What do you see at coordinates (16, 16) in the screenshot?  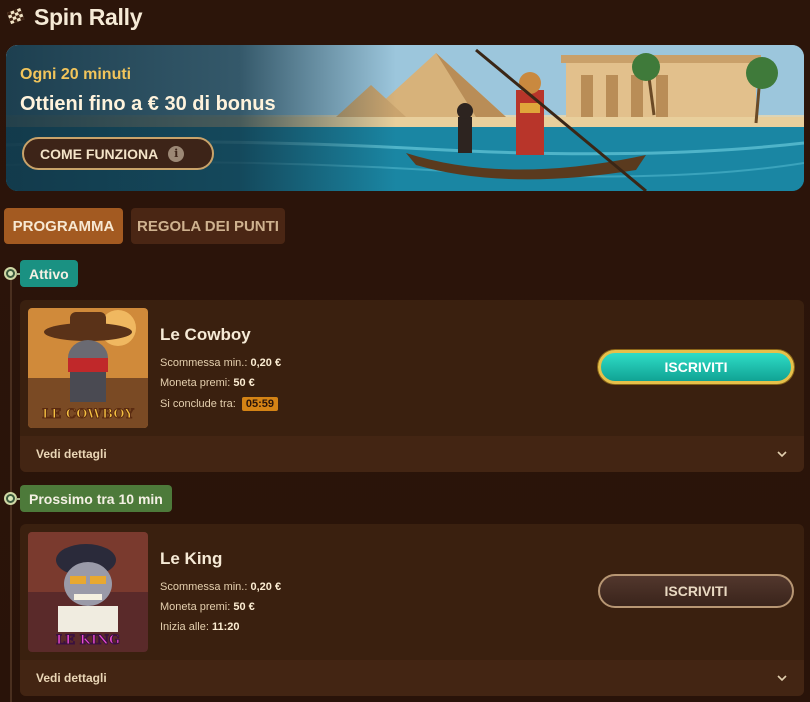 I see `checkered-flag-icon` at bounding box center [16, 16].